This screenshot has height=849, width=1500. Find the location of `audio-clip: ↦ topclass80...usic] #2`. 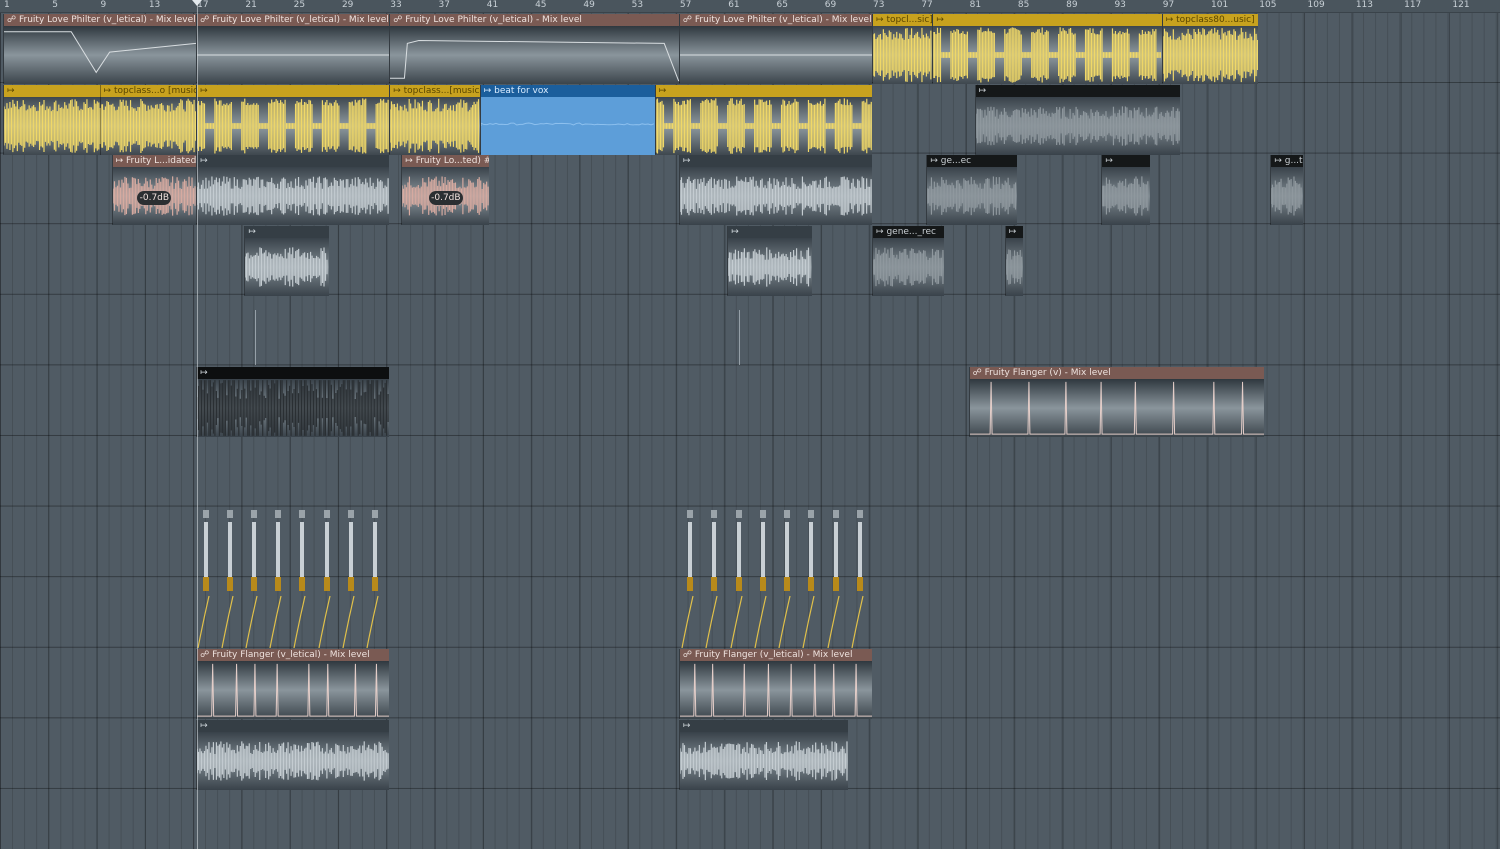

audio-clip: ↦ topclass80...usic] #2 is located at coordinates (1210, 49).